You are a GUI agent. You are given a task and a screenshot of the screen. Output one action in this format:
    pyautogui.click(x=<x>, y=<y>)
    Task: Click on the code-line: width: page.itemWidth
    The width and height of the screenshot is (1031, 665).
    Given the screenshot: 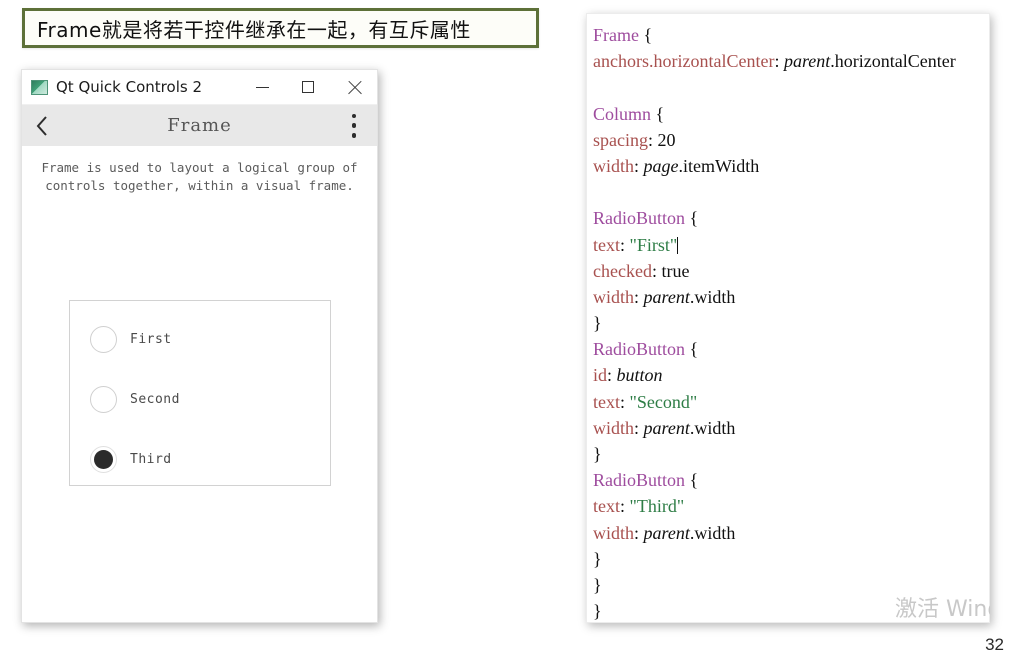 What is the action you would take?
    pyautogui.click(x=791, y=166)
    